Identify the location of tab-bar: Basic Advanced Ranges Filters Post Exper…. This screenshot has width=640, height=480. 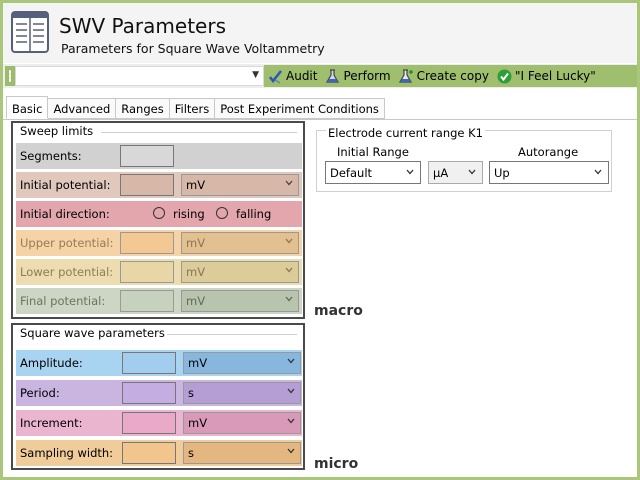
(195, 107).